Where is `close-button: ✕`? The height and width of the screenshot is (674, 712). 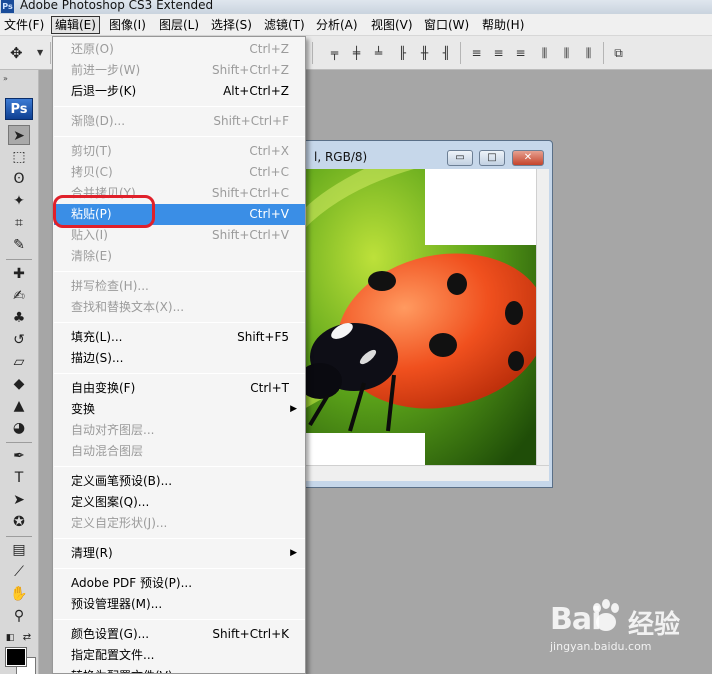 close-button: ✕ is located at coordinates (528, 158).